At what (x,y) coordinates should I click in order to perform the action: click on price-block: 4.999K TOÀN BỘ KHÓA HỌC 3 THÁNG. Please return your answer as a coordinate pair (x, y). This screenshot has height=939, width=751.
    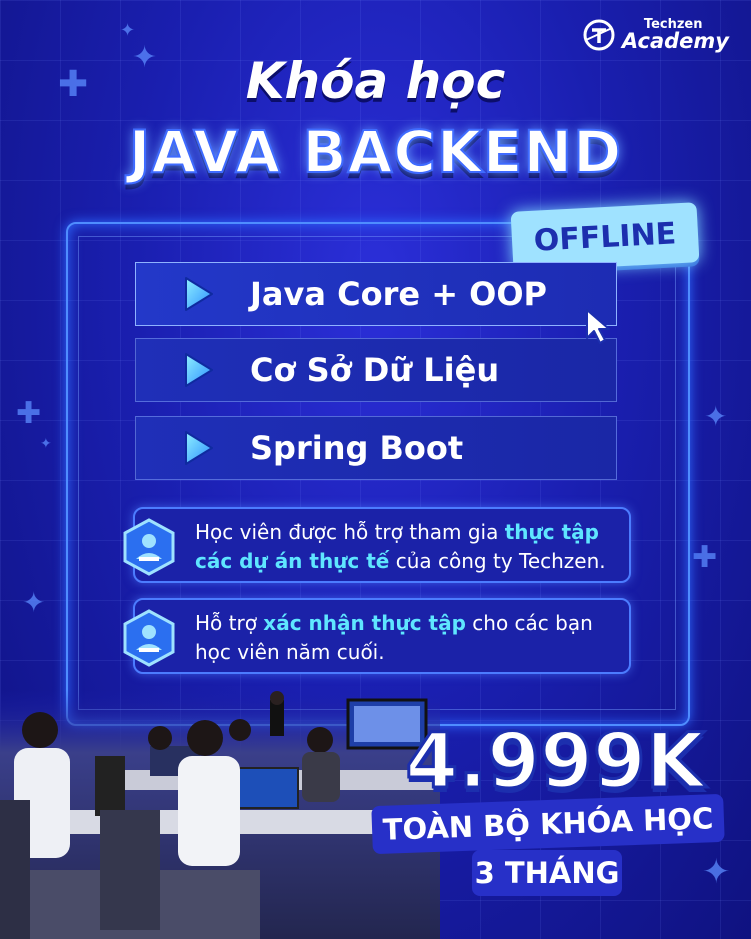
    Looking at the image, I should click on (551, 810).